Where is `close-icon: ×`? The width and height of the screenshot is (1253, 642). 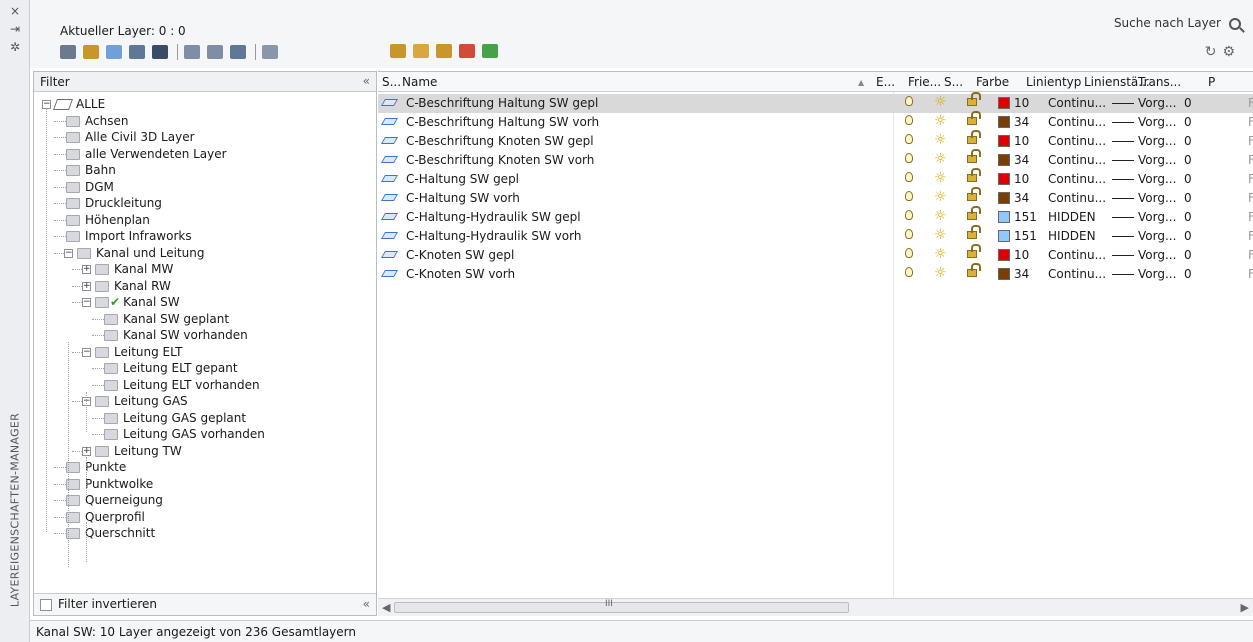
close-icon: × is located at coordinates (15, 11).